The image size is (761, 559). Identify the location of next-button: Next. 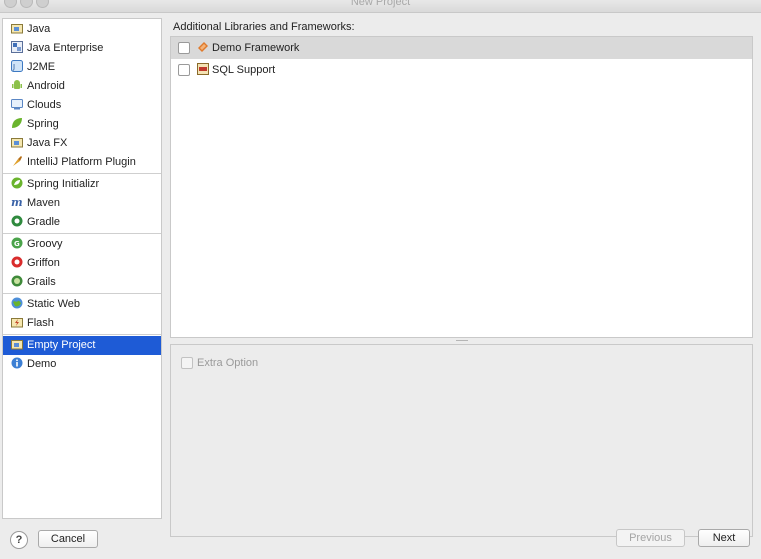
(724, 538).